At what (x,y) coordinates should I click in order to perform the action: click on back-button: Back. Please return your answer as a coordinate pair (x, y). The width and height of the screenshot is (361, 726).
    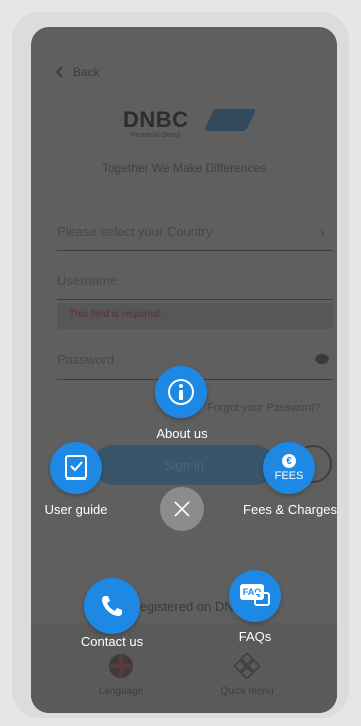
    Looking at the image, I should click on (76, 72).